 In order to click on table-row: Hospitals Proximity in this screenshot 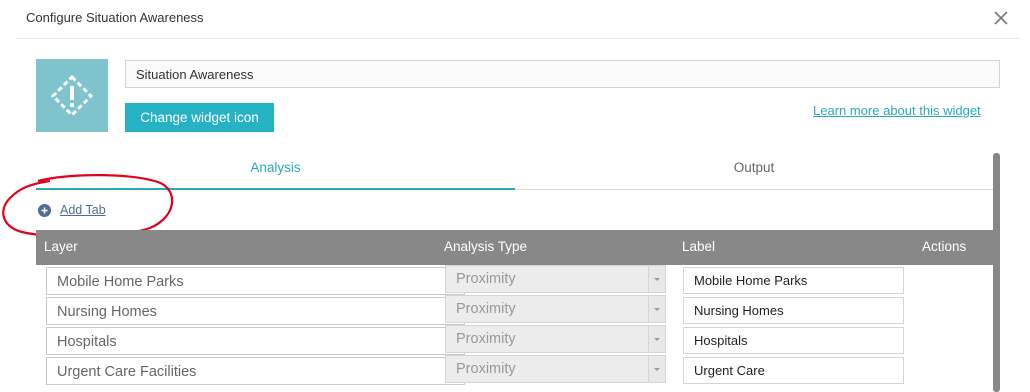, I will do `click(514, 340)`.